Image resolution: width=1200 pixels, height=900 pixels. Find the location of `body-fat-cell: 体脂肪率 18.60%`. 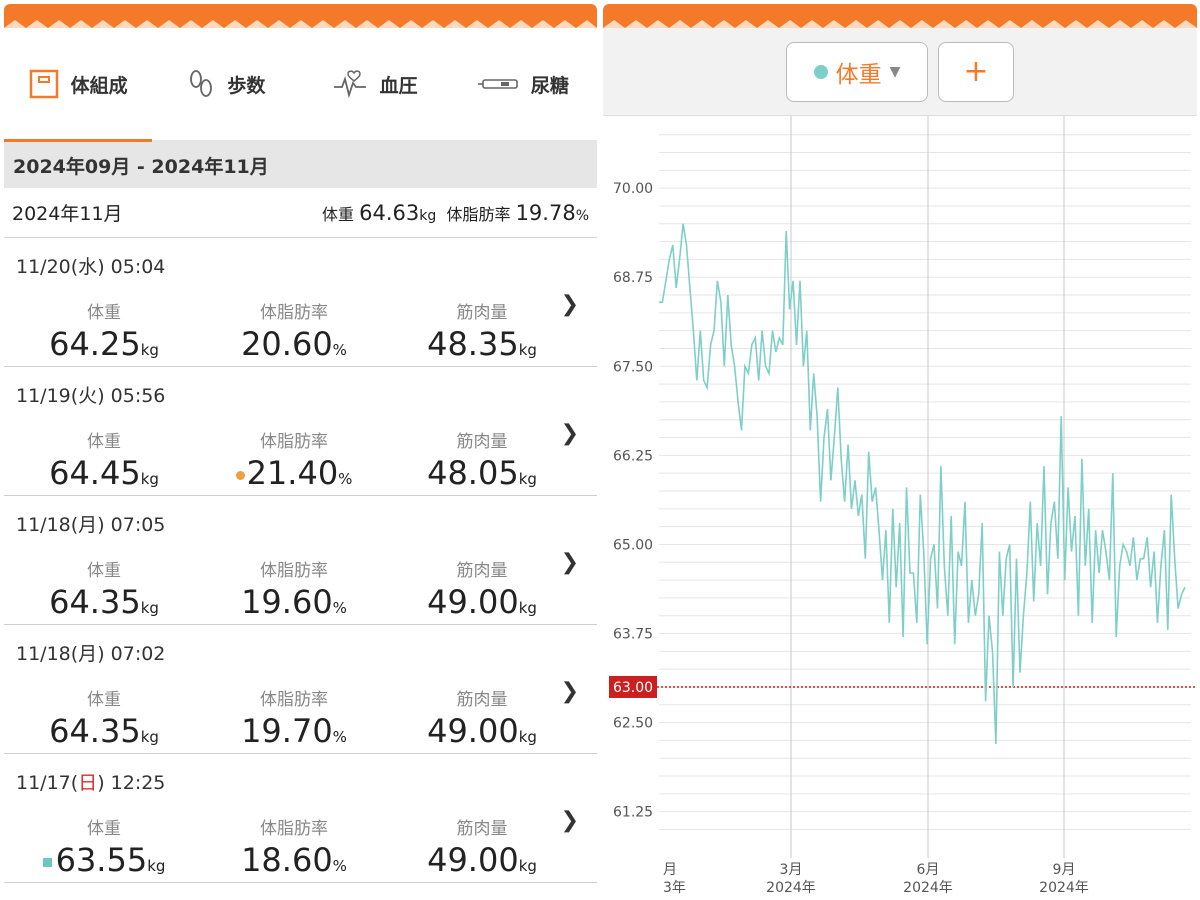

body-fat-cell: 体脂肪率 18.60% is located at coordinates (294, 846).